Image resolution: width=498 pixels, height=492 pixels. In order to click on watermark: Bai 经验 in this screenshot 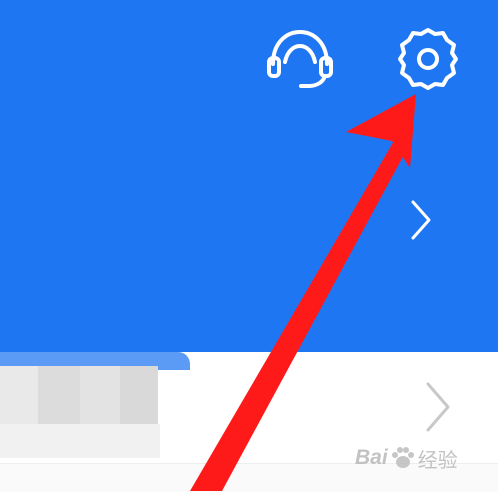, I will do `click(406, 458)`.